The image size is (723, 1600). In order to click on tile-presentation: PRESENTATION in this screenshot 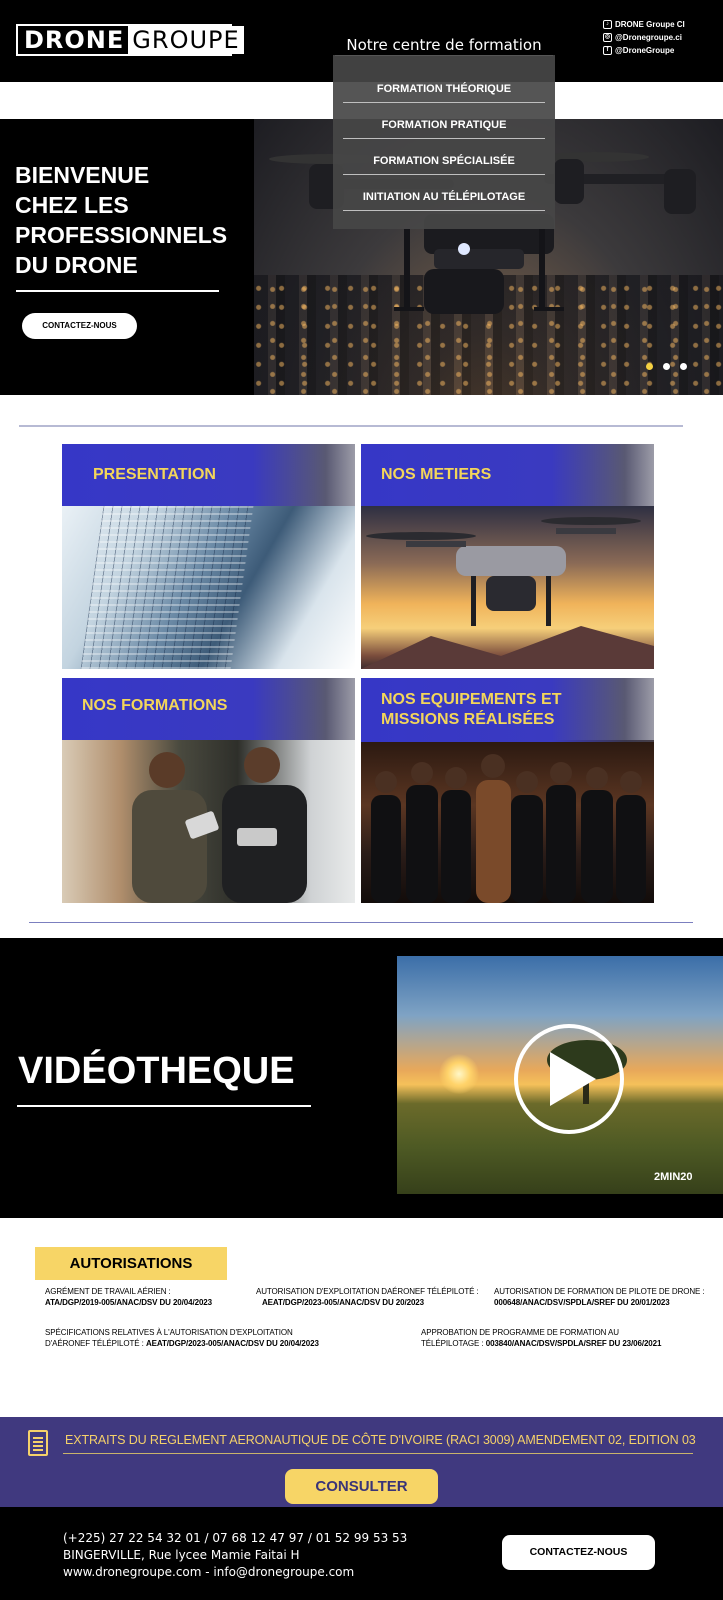, I will do `click(208, 556)`.